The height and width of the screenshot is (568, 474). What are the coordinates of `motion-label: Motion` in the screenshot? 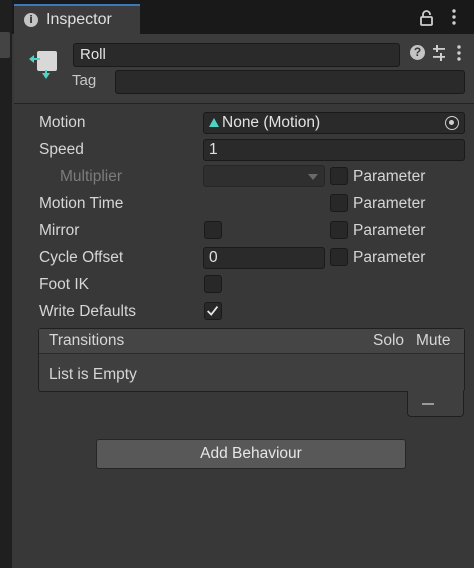 It's located at (62, 122).